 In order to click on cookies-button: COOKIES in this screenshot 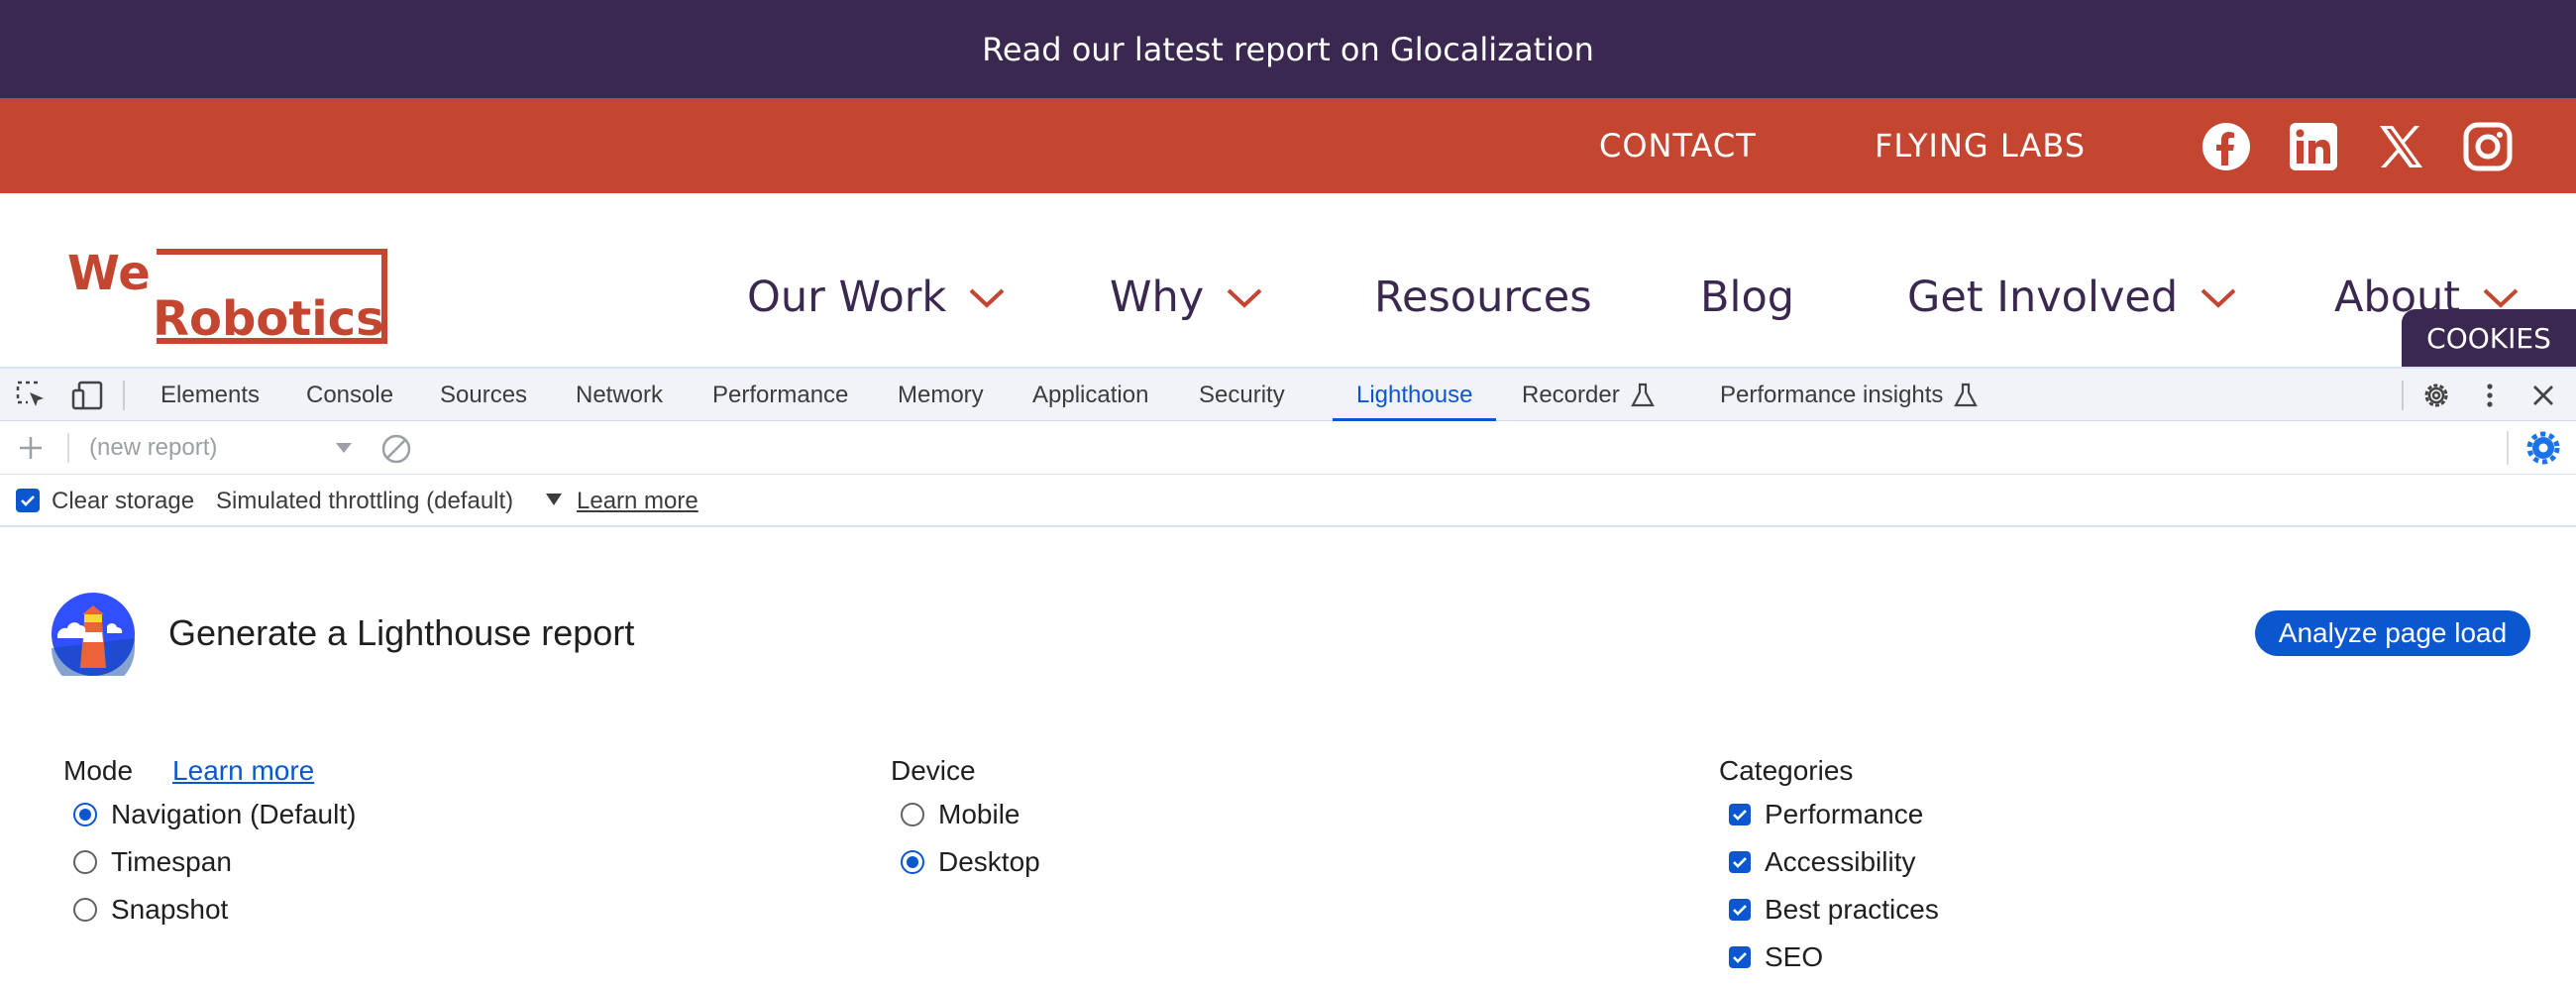, I will do `click(2489, 338)`.